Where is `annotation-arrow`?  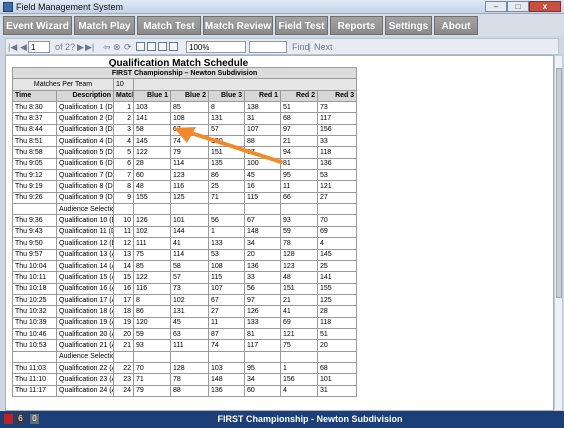
annotation-arrow is located at coordinates (228, 145).